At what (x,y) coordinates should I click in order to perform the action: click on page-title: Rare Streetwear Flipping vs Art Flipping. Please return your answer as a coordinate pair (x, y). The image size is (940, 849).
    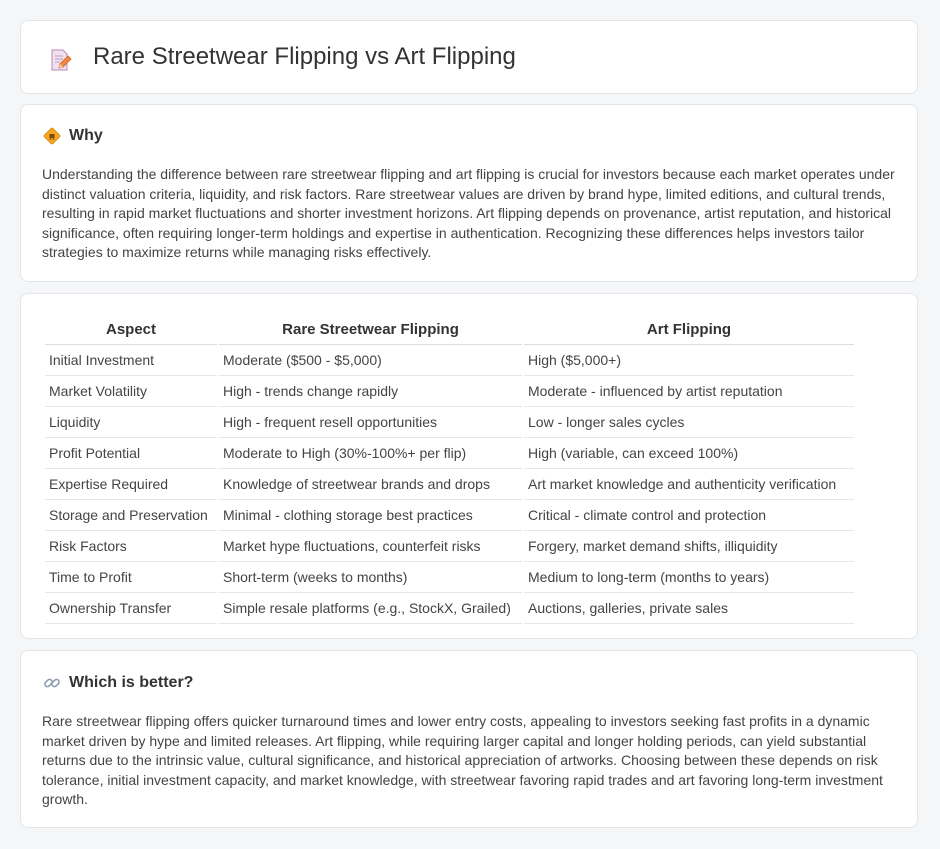
    Looking at the image, I should click on (304, 56).